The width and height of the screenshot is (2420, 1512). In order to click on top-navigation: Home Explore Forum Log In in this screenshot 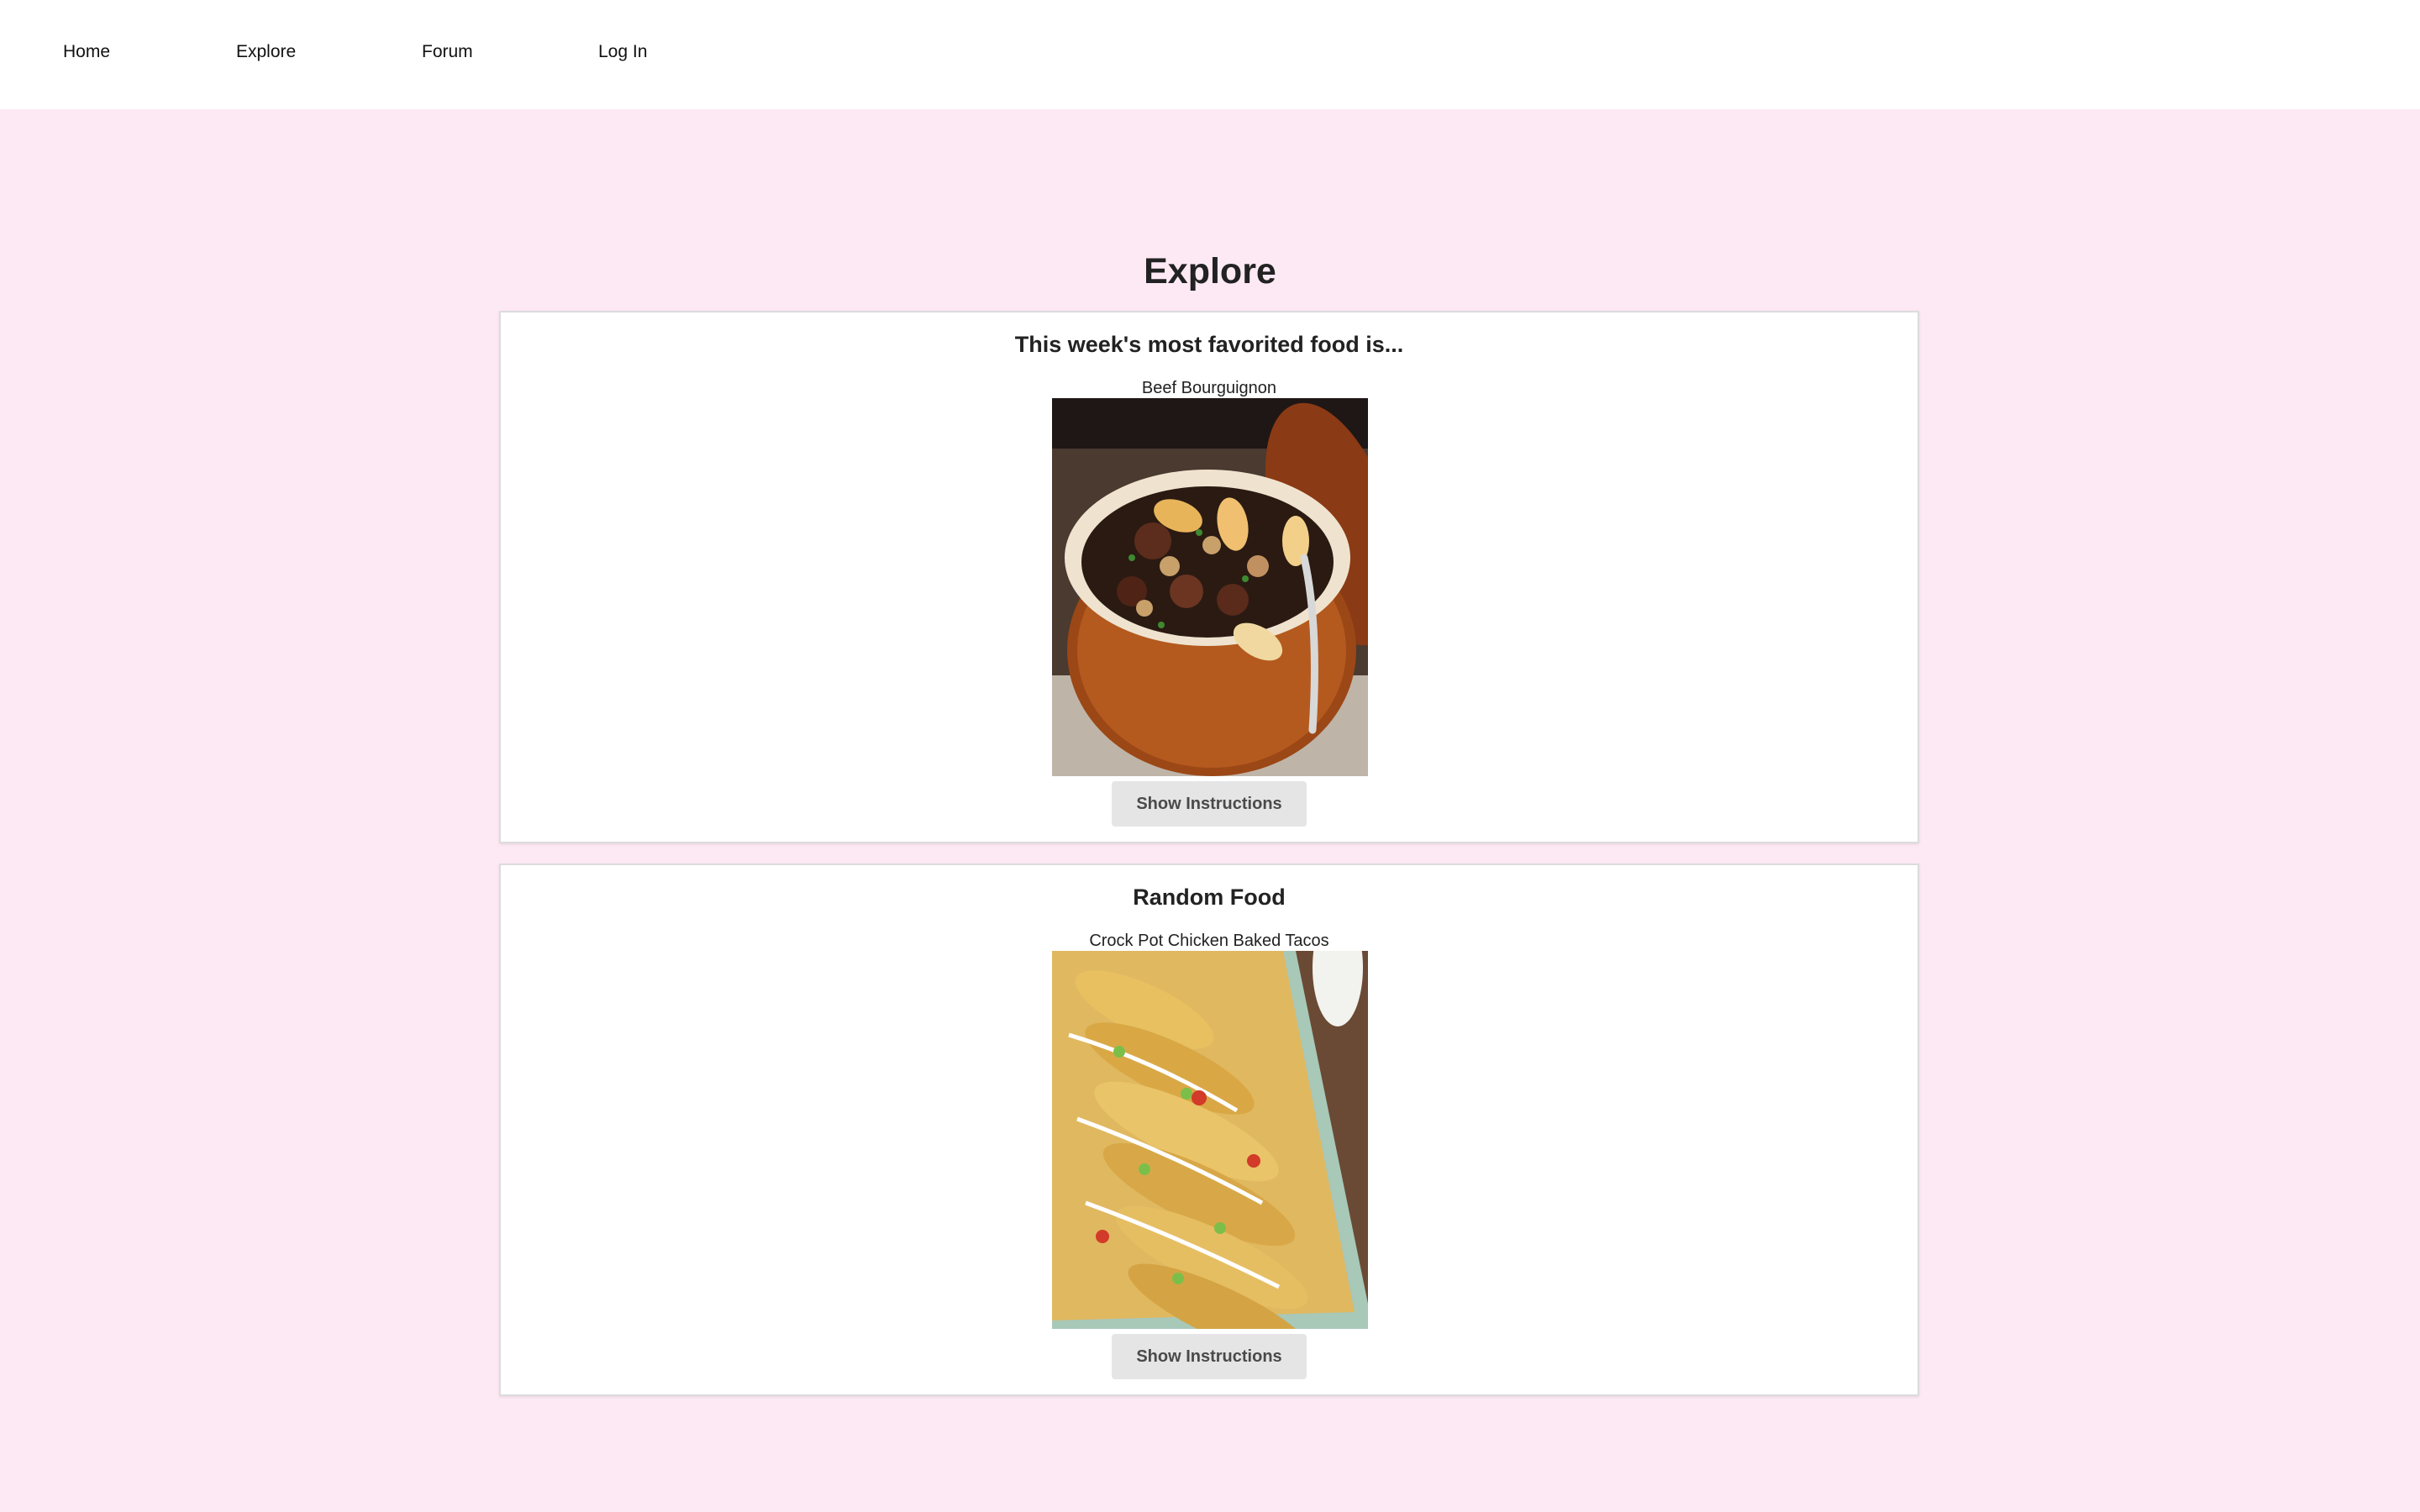, I will do `click(1210, 54)`.